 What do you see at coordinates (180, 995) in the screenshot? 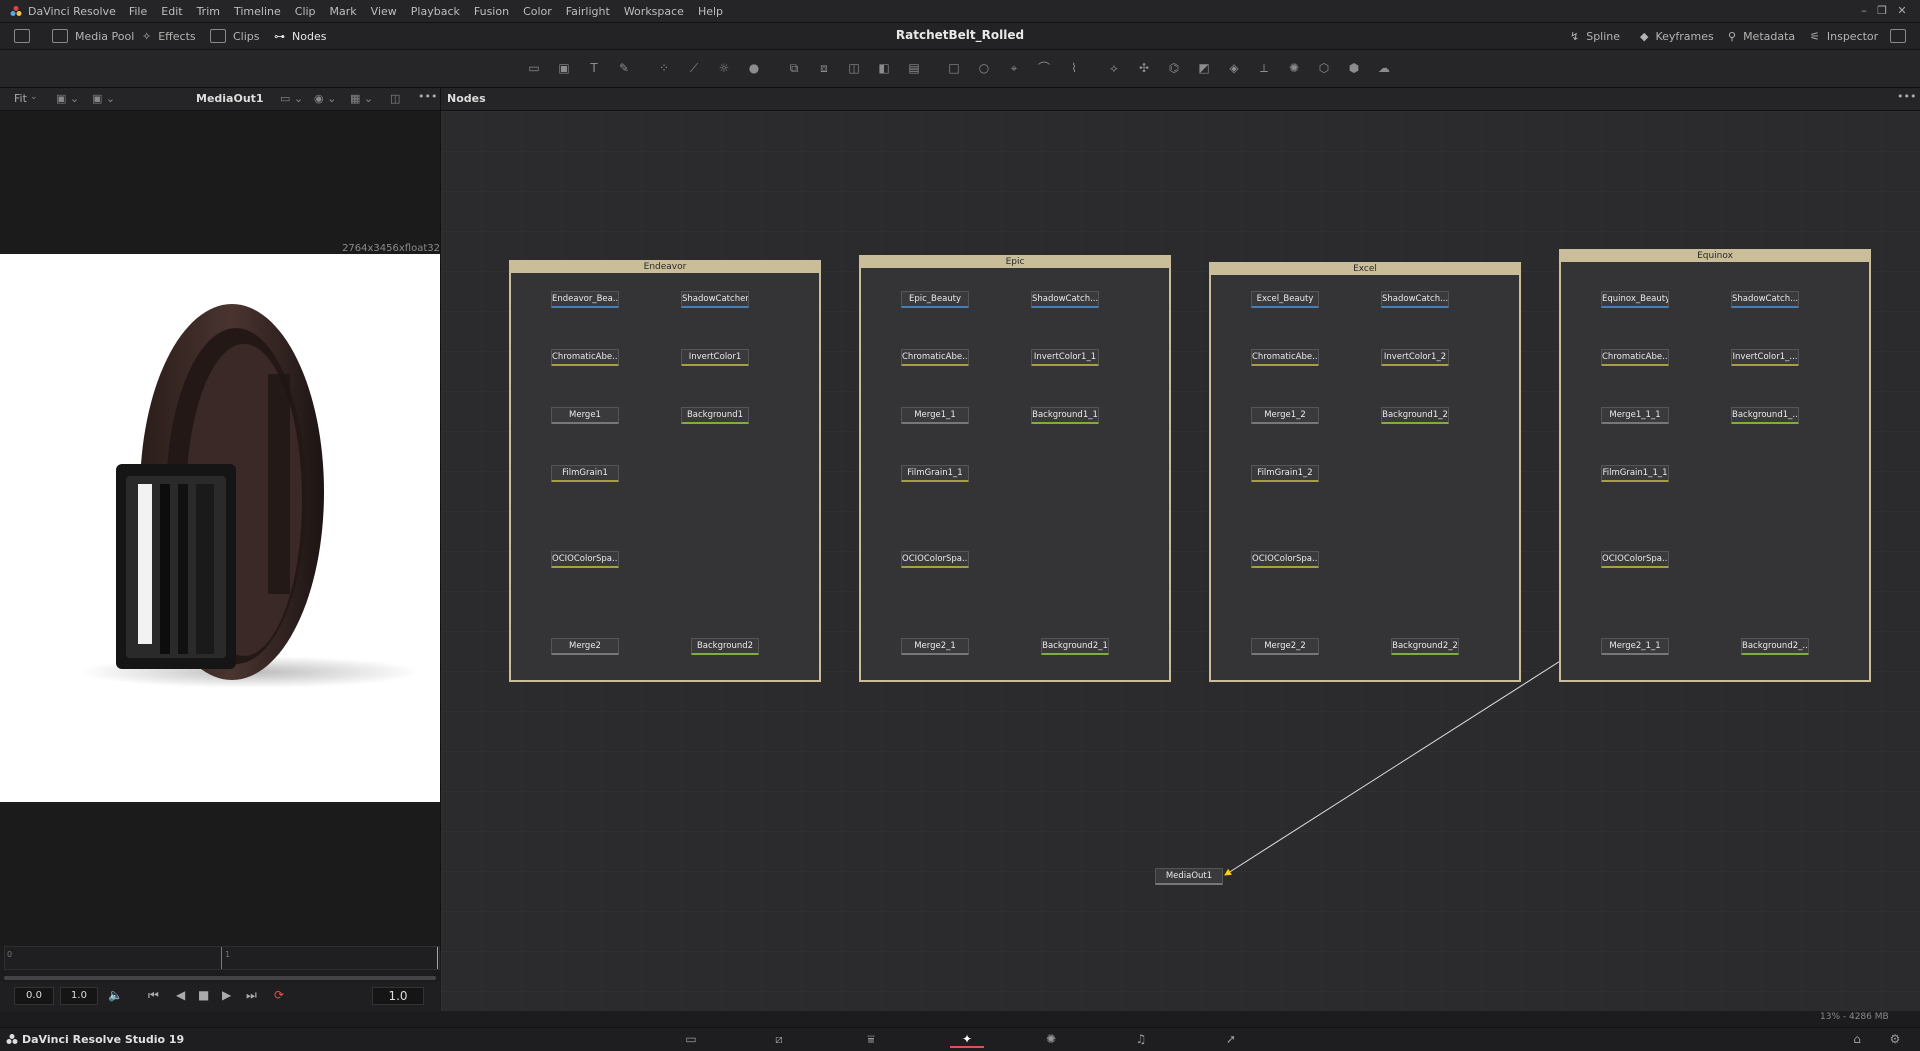
I see `play-reverse-icon: ◀` at bounding box center [180, 995].